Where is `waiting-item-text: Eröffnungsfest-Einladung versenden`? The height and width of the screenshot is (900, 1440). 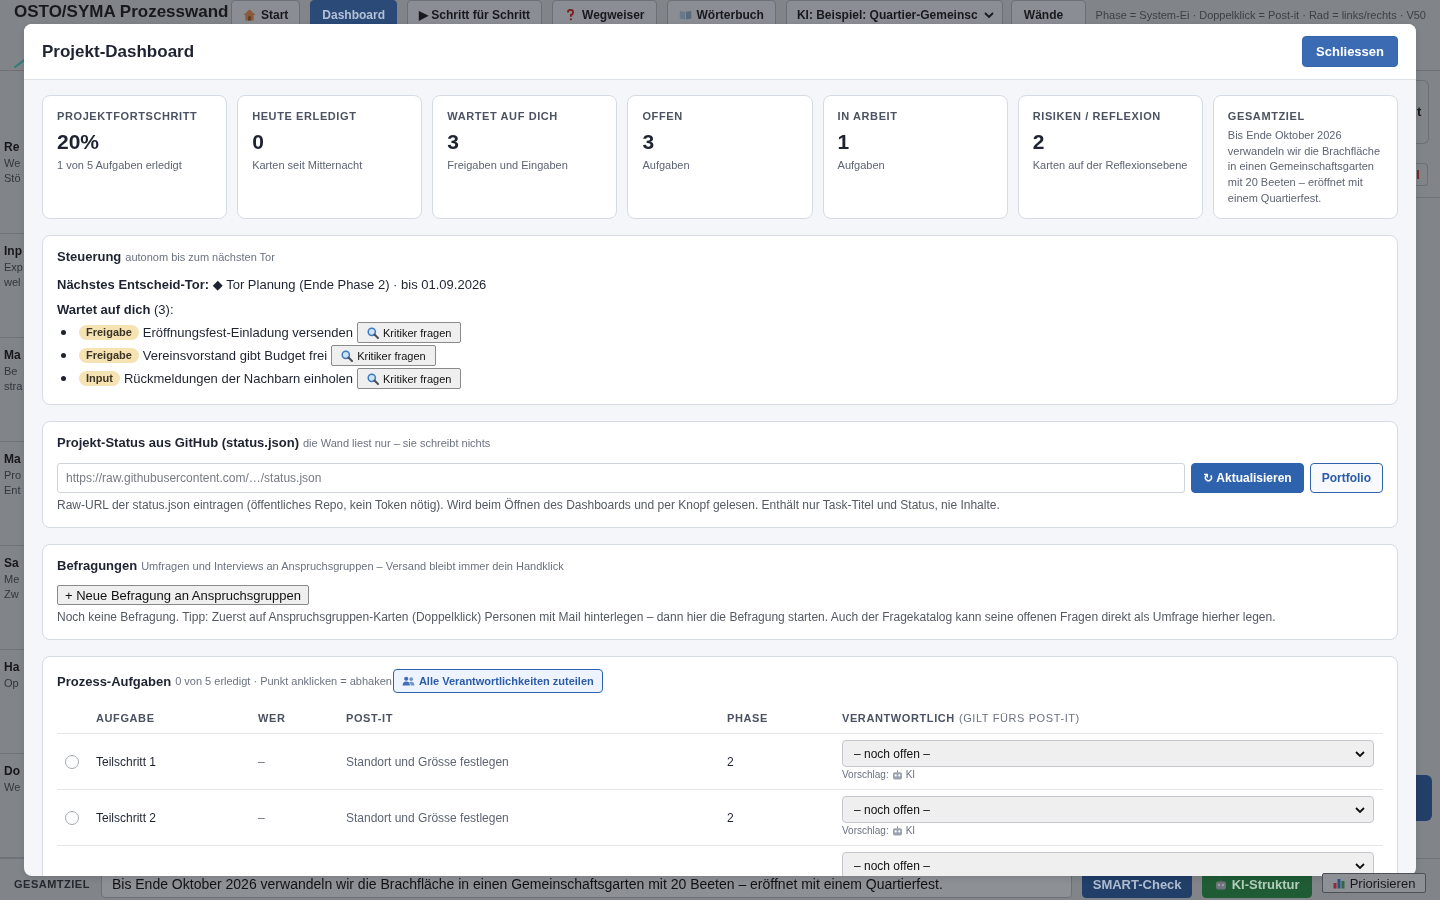
waiting-item-text: Eröffnungsfest-Einladung versenden is located at coordinates (247, 332).